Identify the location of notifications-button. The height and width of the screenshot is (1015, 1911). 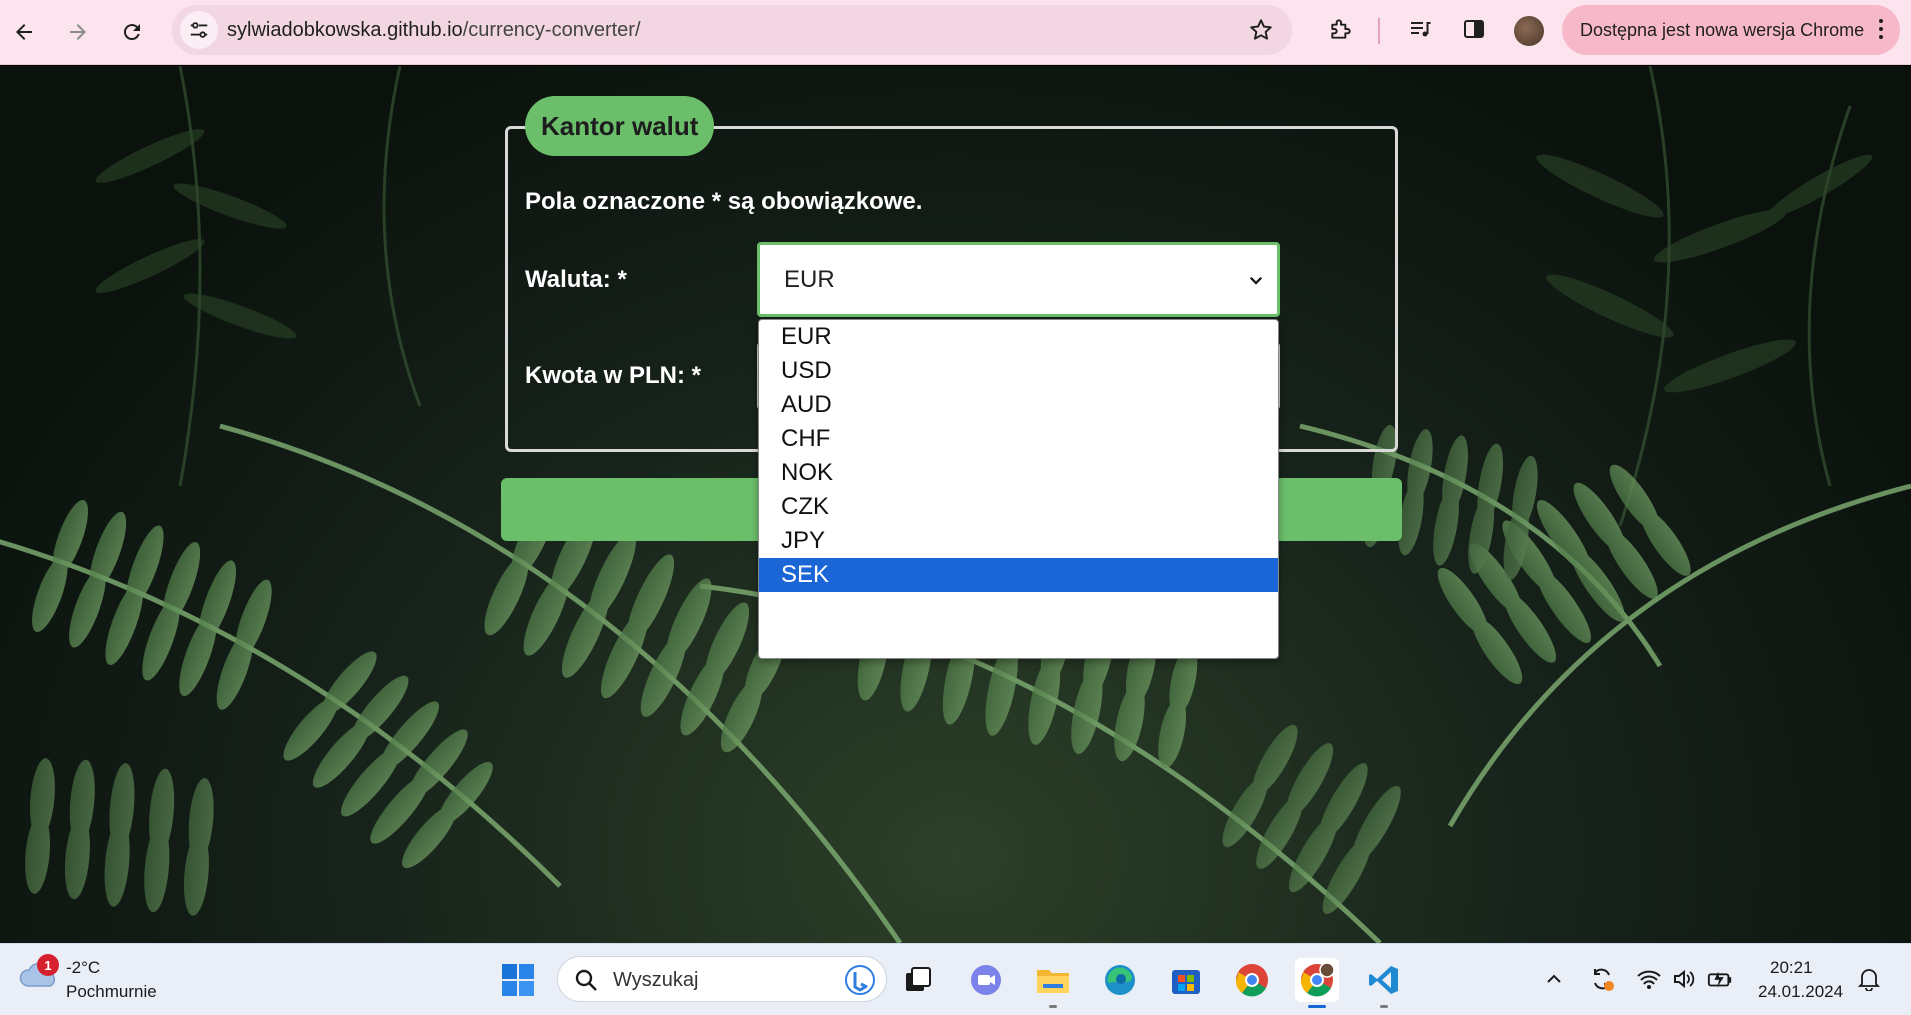
(1869, 979).